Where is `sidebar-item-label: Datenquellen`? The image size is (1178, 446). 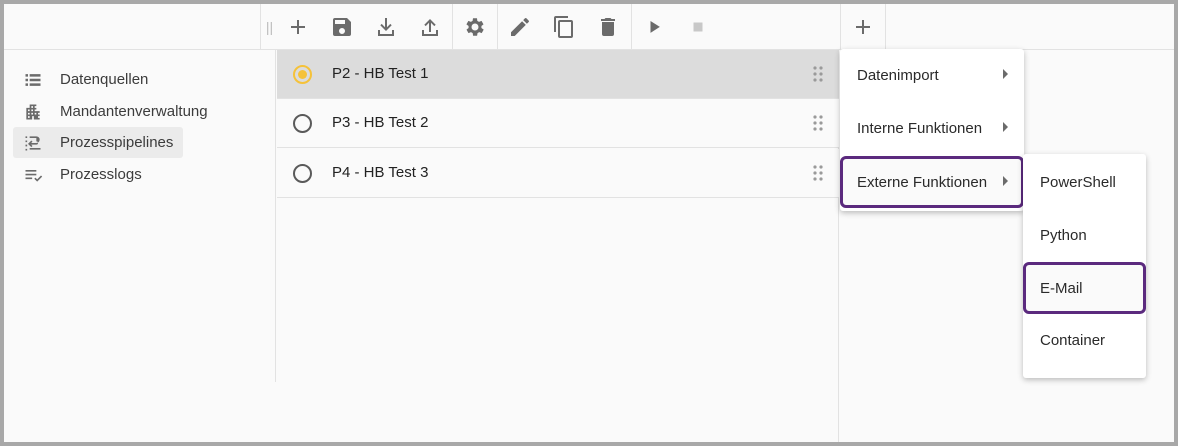 sidebar-item-label: Datenquellen is located at coordinates (104, 79).